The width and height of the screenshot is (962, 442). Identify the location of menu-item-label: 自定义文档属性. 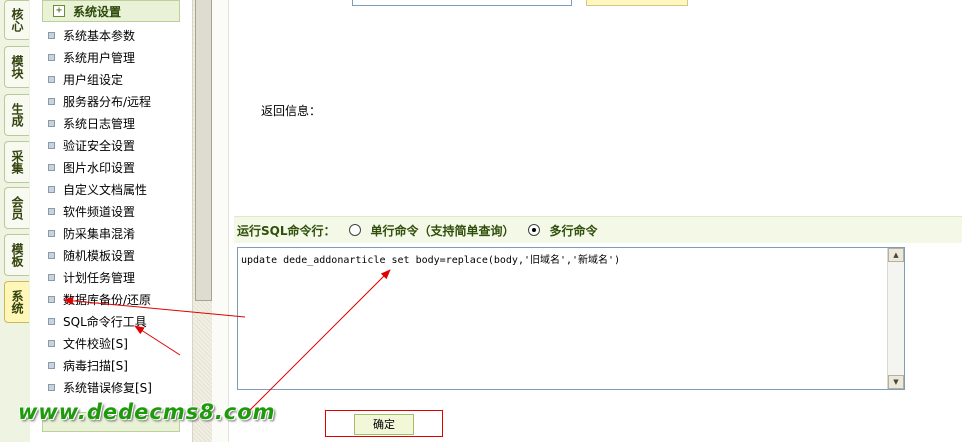
(105, 189).